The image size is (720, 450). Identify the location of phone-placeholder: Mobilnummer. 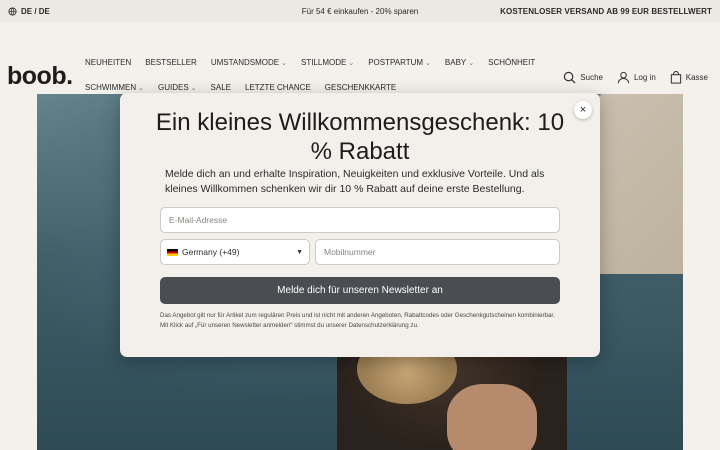
(350, 252).